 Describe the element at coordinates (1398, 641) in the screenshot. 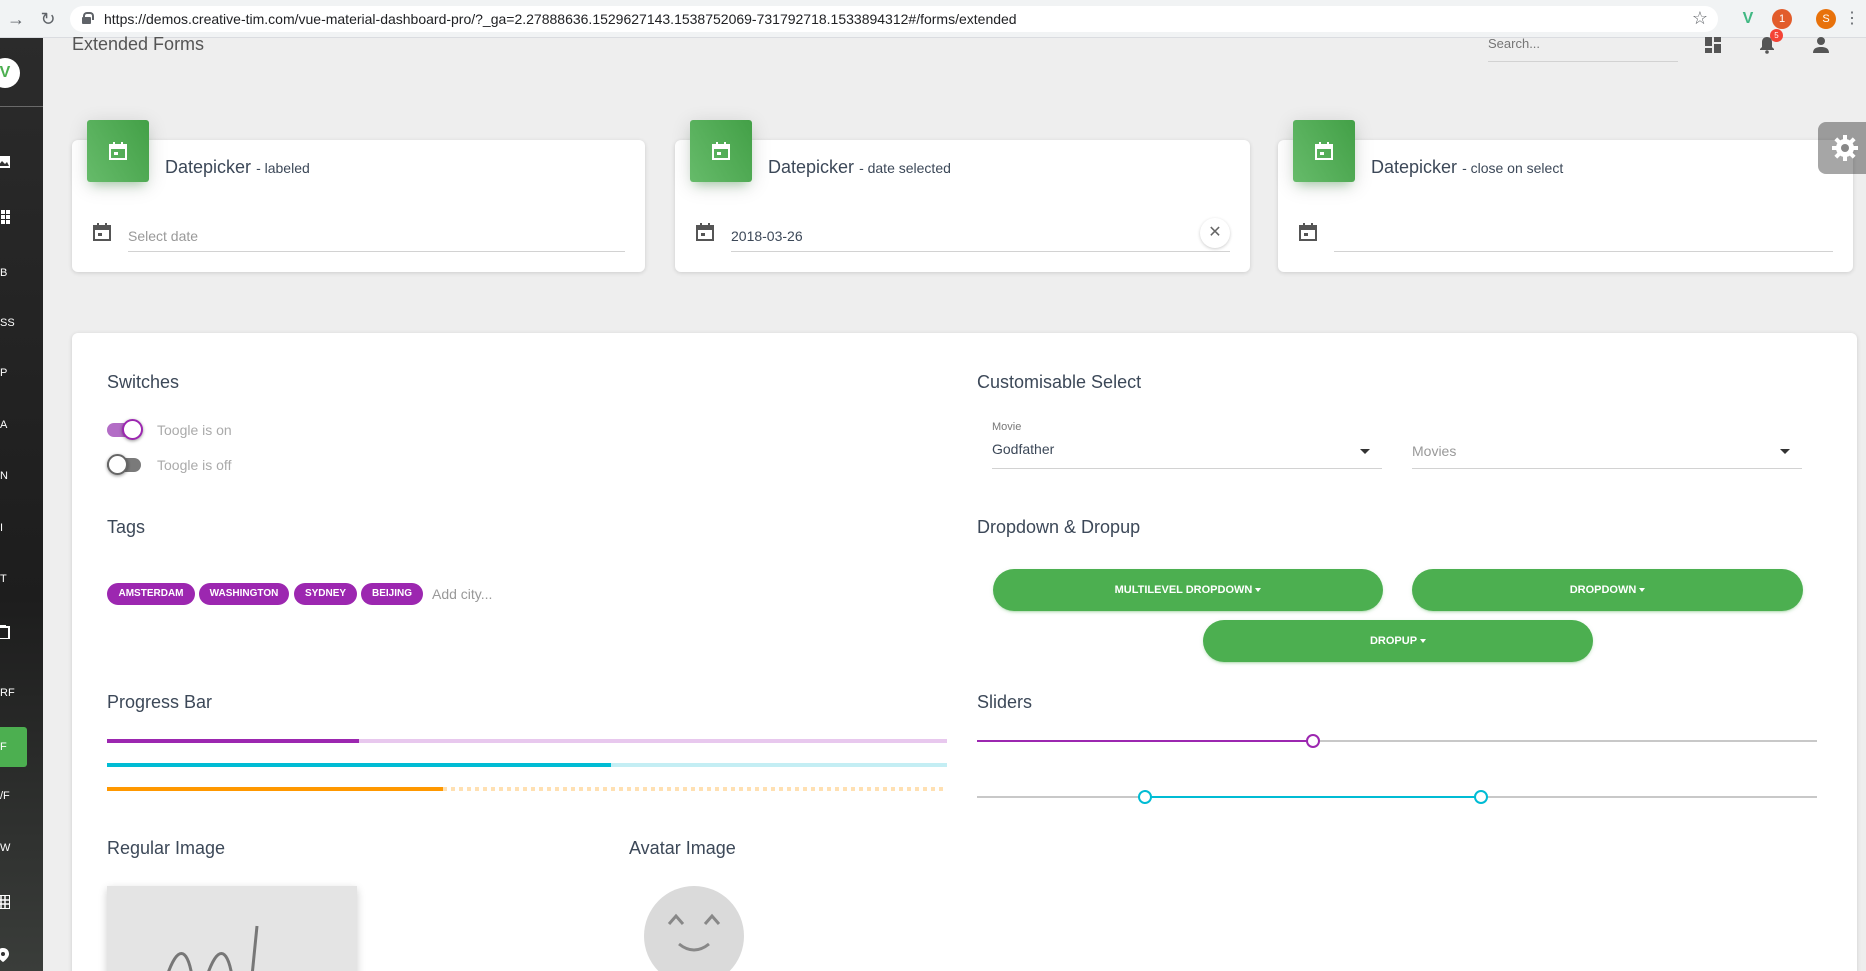

I see `dropup-button: DROPUP` at that location.